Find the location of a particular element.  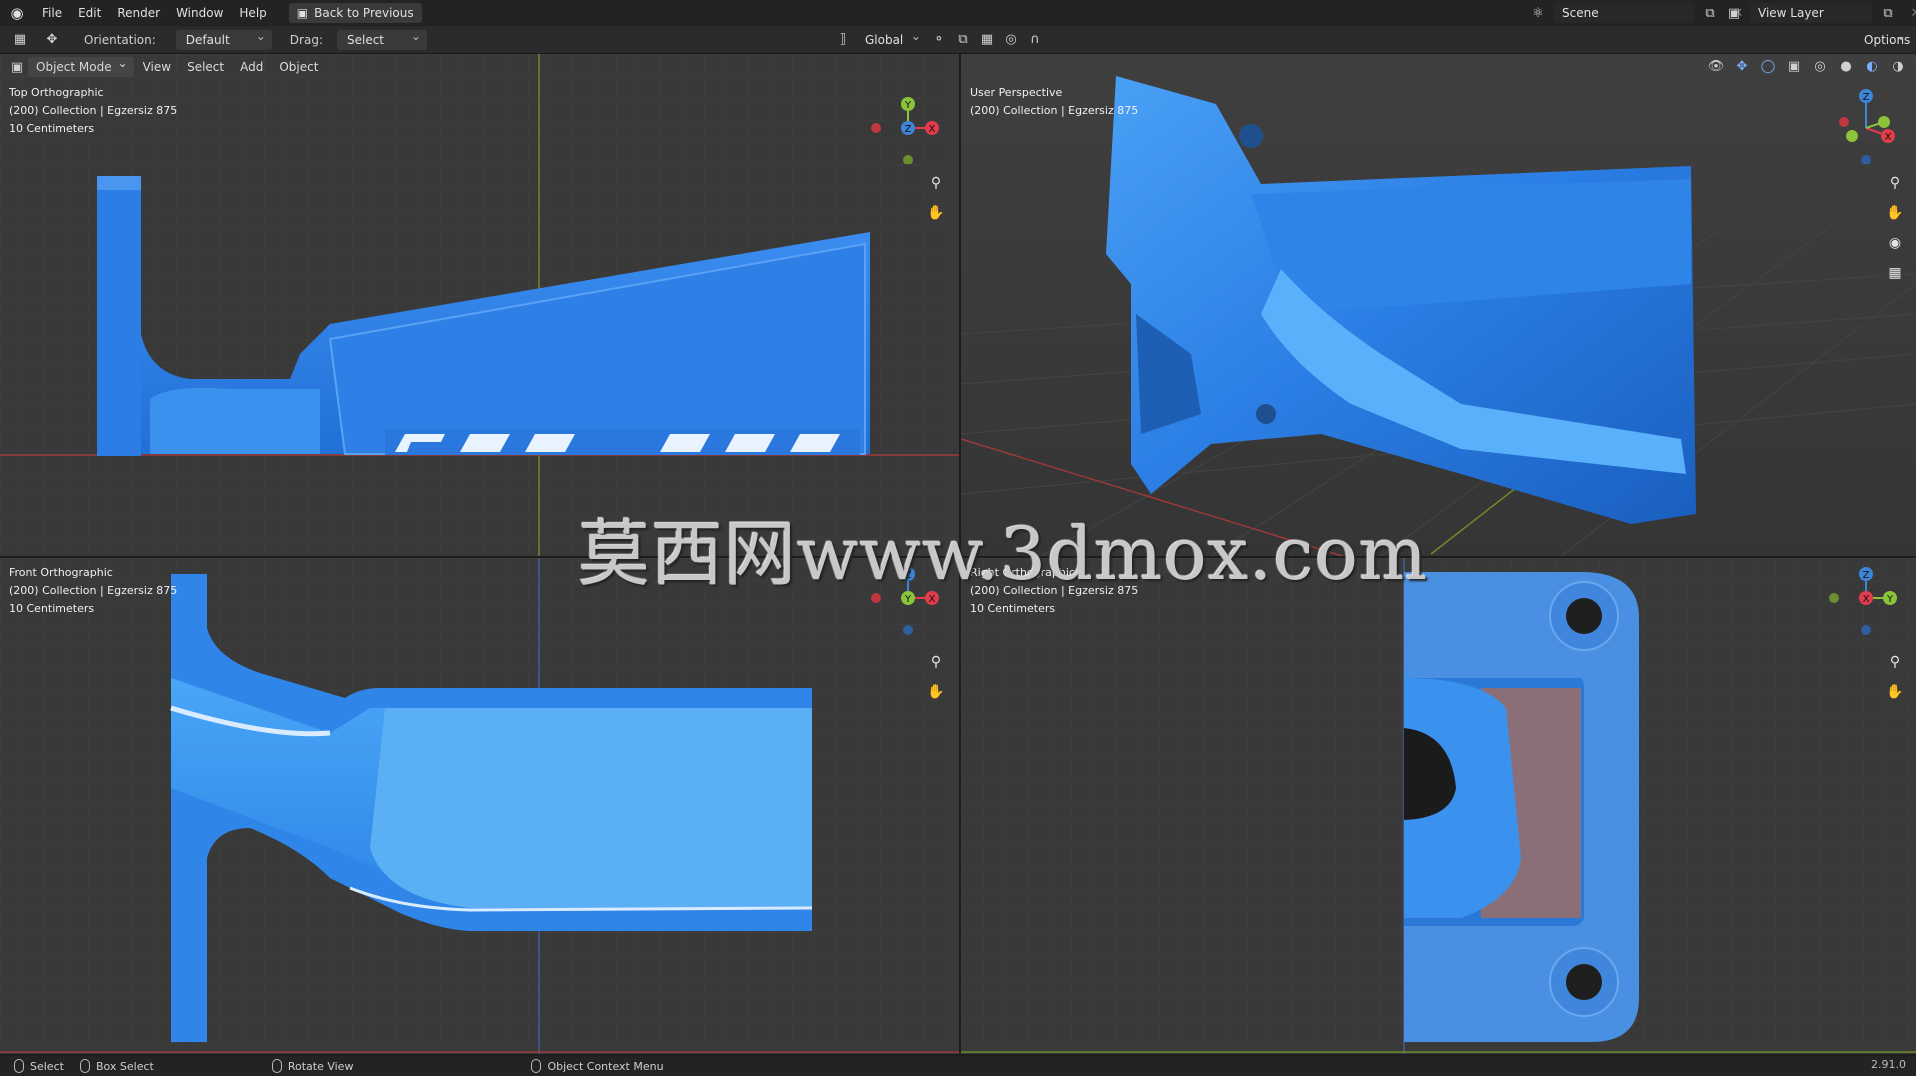

version-label: 2.91.0 is located at coordinates (1888, 1064).